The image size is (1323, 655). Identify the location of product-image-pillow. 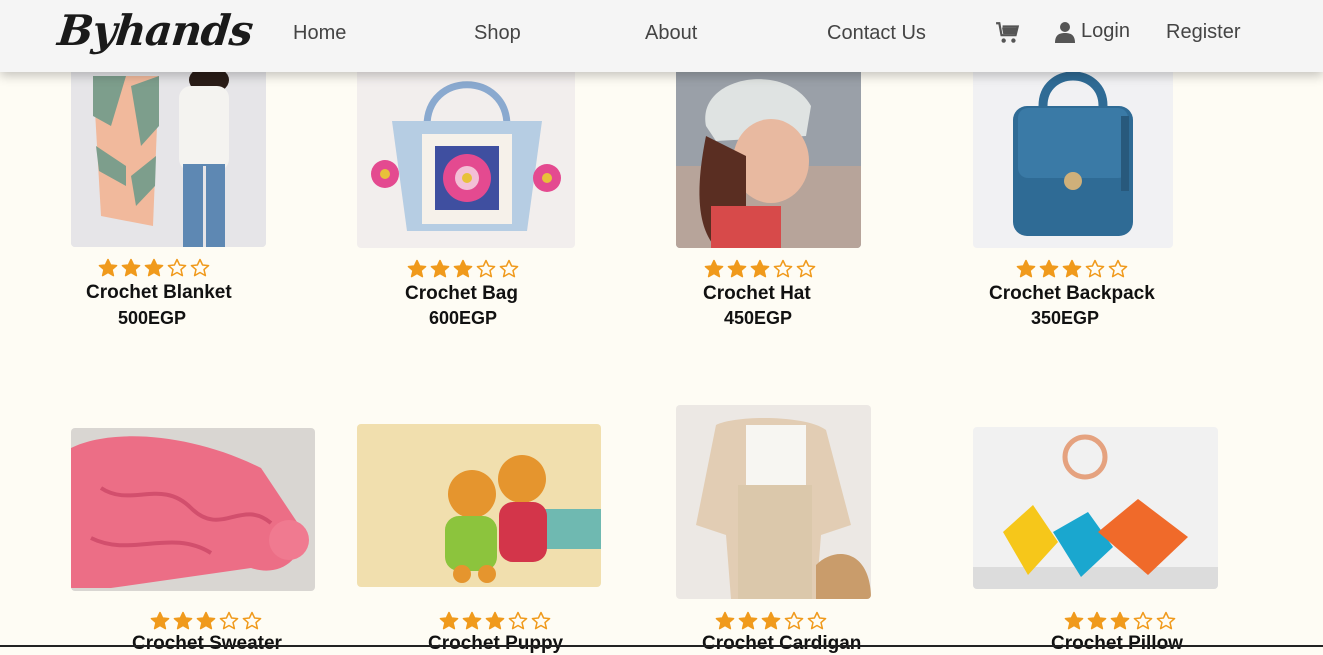
(1095, 508).